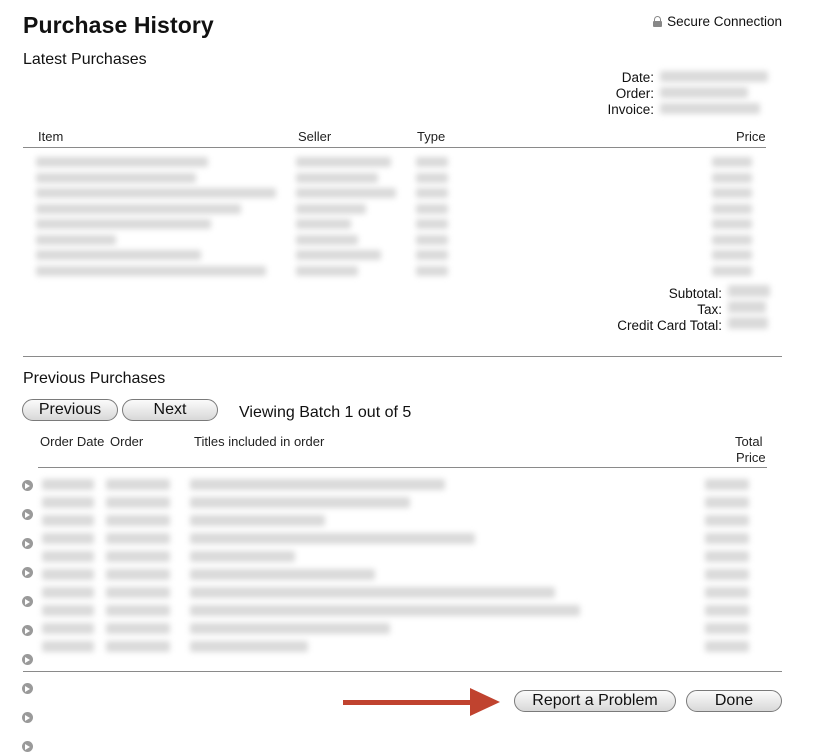  What do you see at coordinates (94, 378) in the screenshot?
I see `previous-purchases-heading: Previous Purchases` at bounding box center [94, 378].